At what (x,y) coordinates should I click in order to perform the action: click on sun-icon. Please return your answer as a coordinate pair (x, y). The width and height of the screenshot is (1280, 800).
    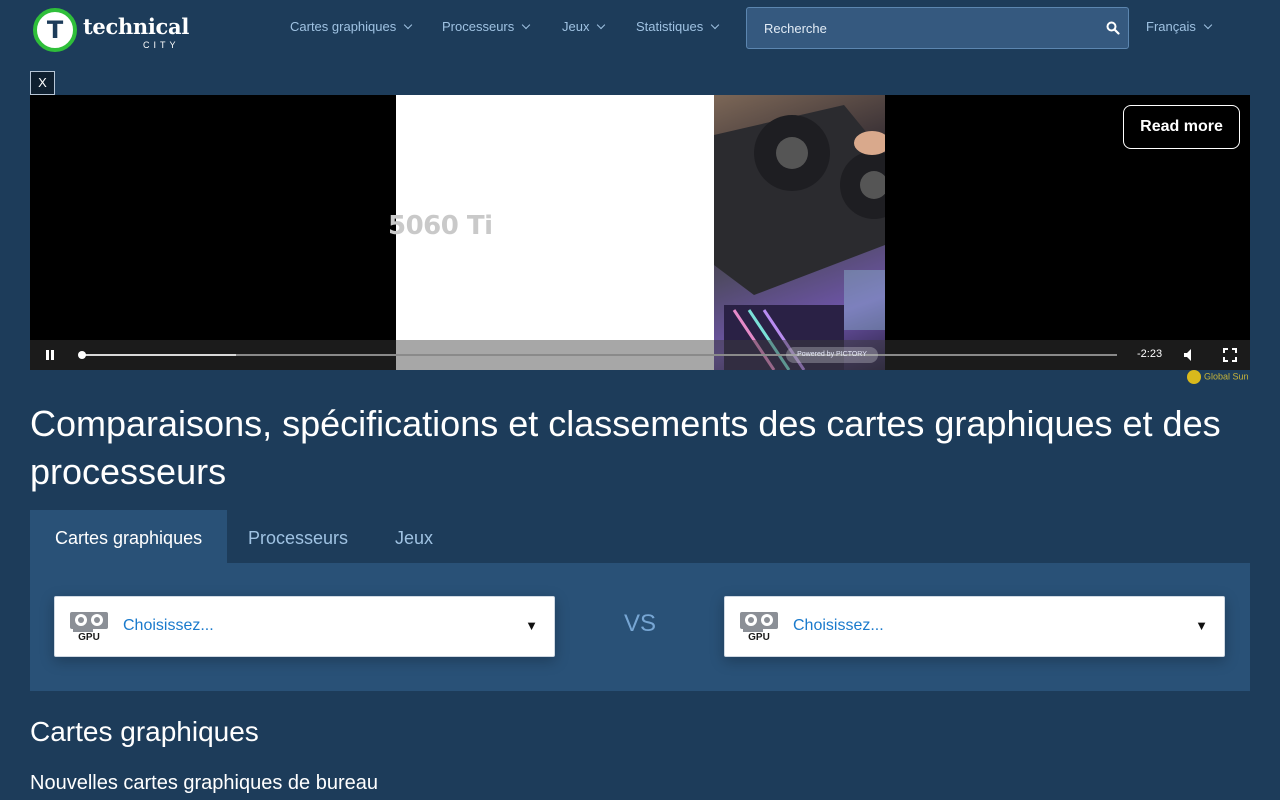
    Looking at the image, I should click on (1194, 377).